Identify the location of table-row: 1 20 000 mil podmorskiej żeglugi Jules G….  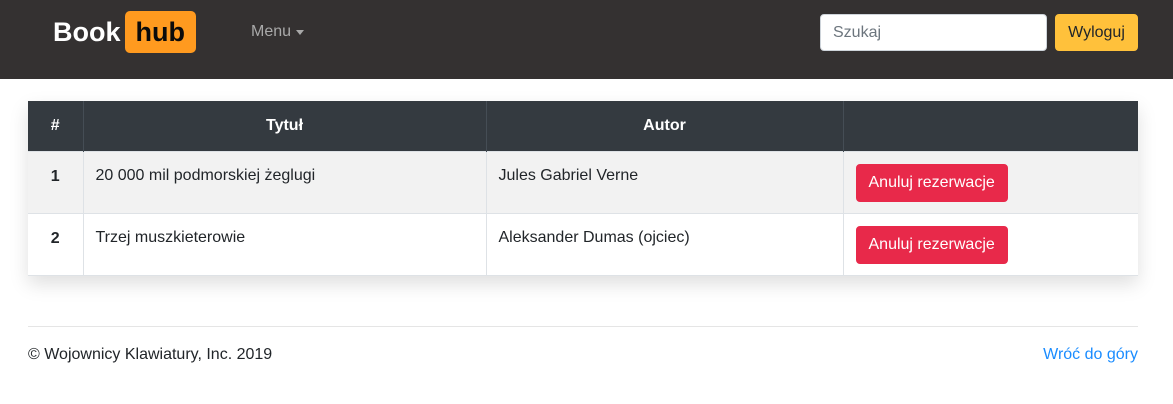
(583, 182).